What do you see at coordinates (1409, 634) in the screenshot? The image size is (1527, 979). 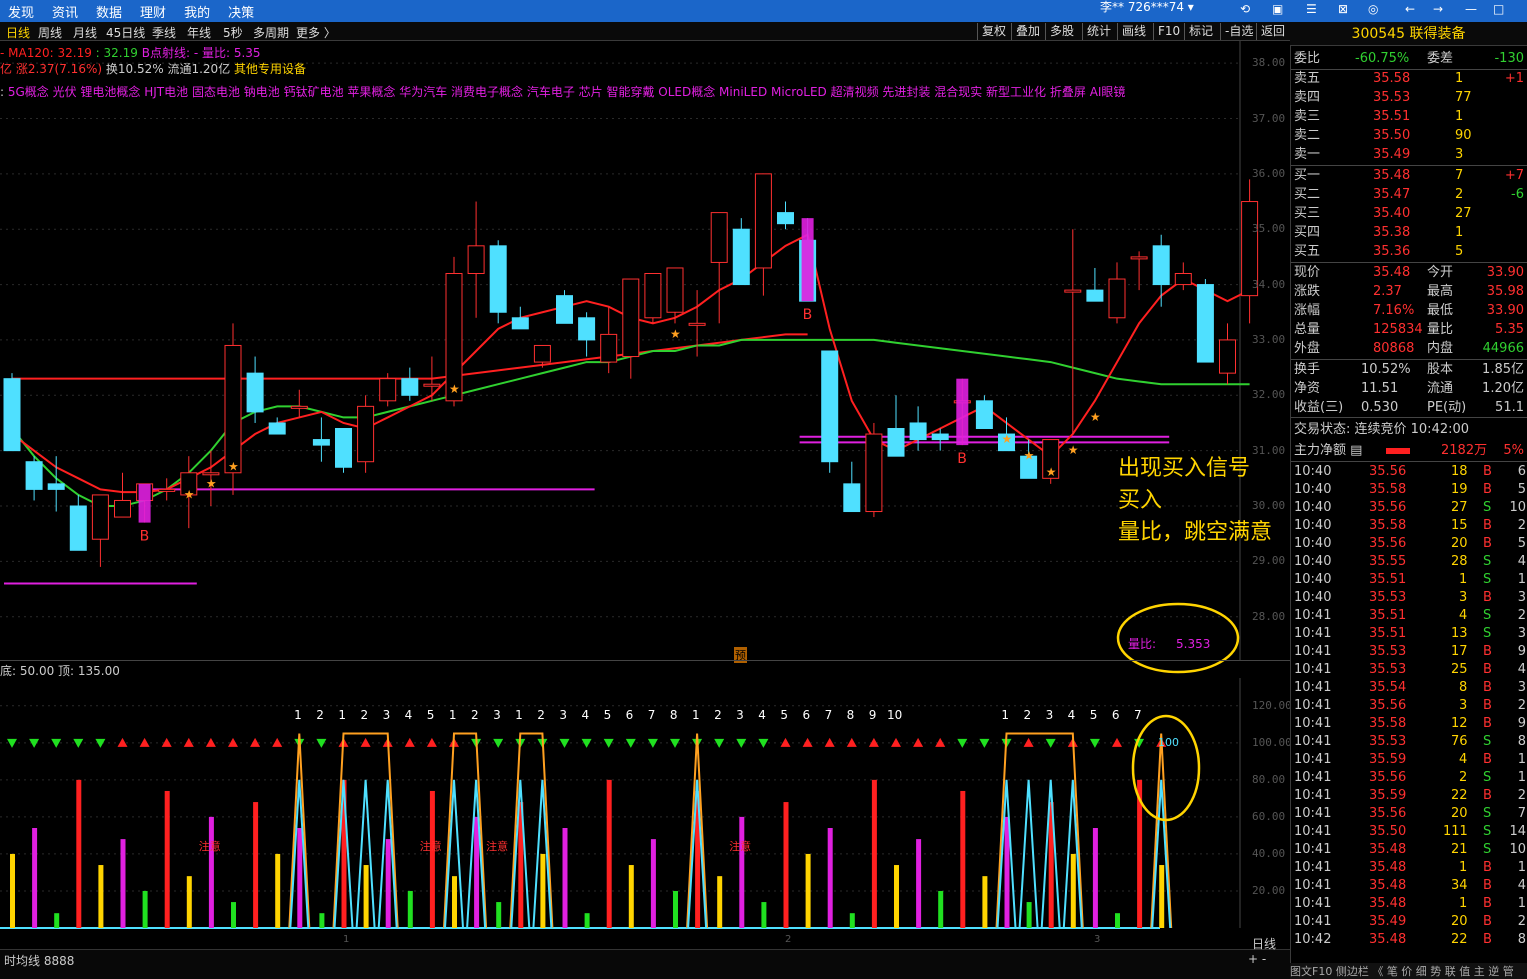 I see `tick-row: 10:41 35.51 13 S 3` at bounding box center [1409, 634].